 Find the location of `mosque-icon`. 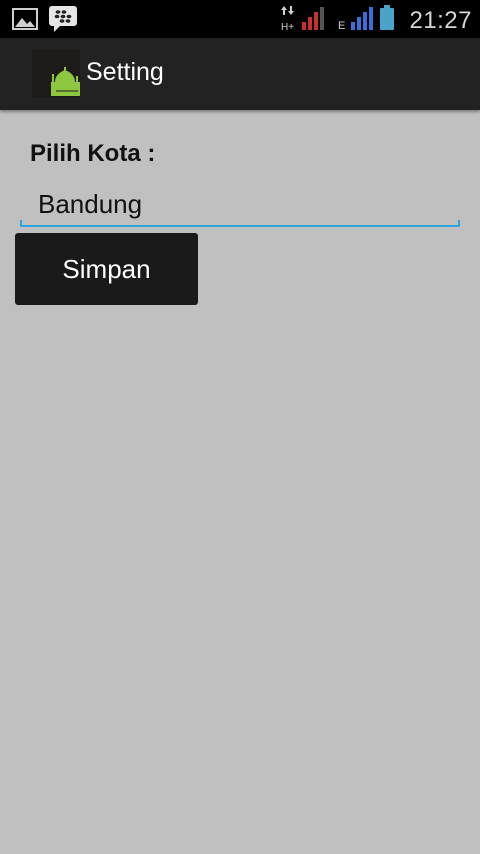

mosque-icon is located at coordinates (56, 74).